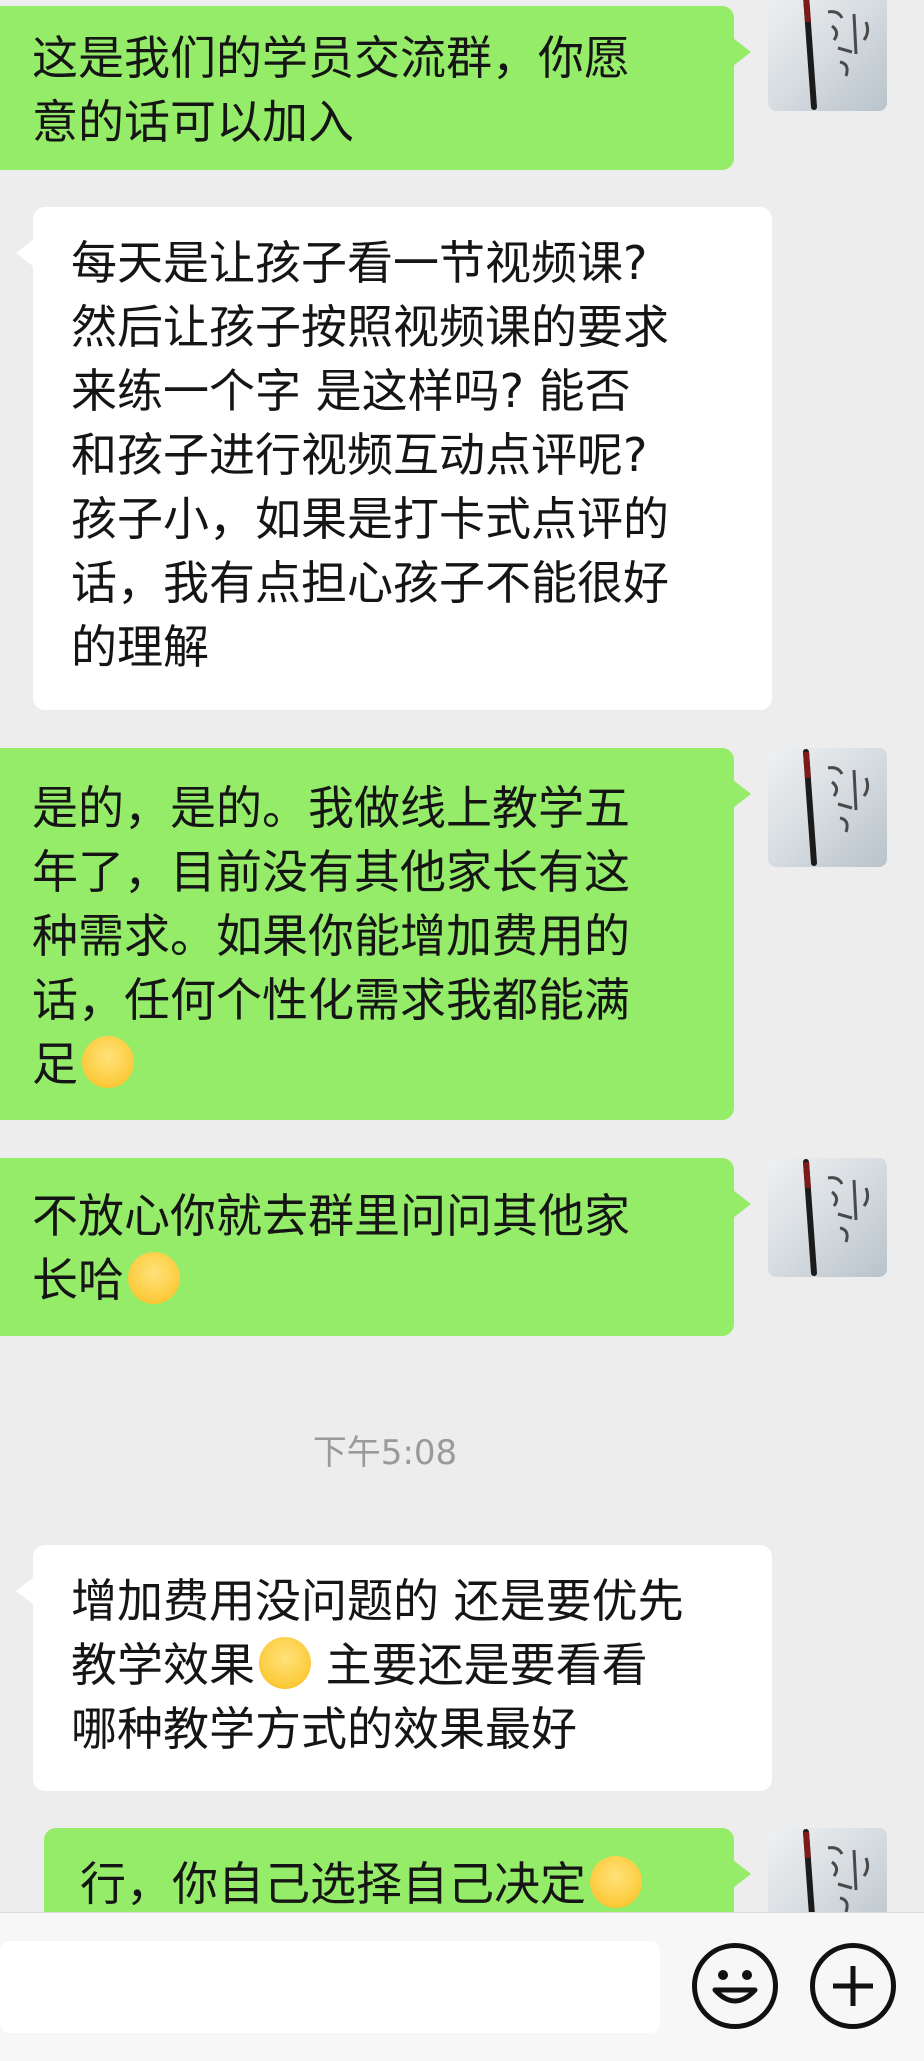  What do you see at coordinates (421, 1665) in the screenshot?
I see `message-text: 增加费用没问题的 还是要优先 教学效果 主要还是要看看 哪种教学方式的效果最好` at bounding box center [421, 1665].